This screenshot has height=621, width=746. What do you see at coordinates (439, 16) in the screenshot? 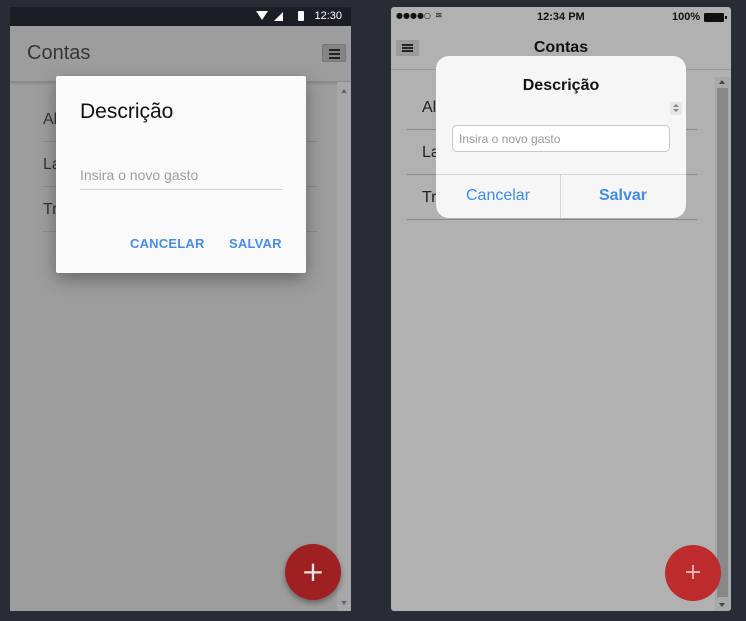
I see `wifi-icon: ≋` at bounding box center [439, 16].